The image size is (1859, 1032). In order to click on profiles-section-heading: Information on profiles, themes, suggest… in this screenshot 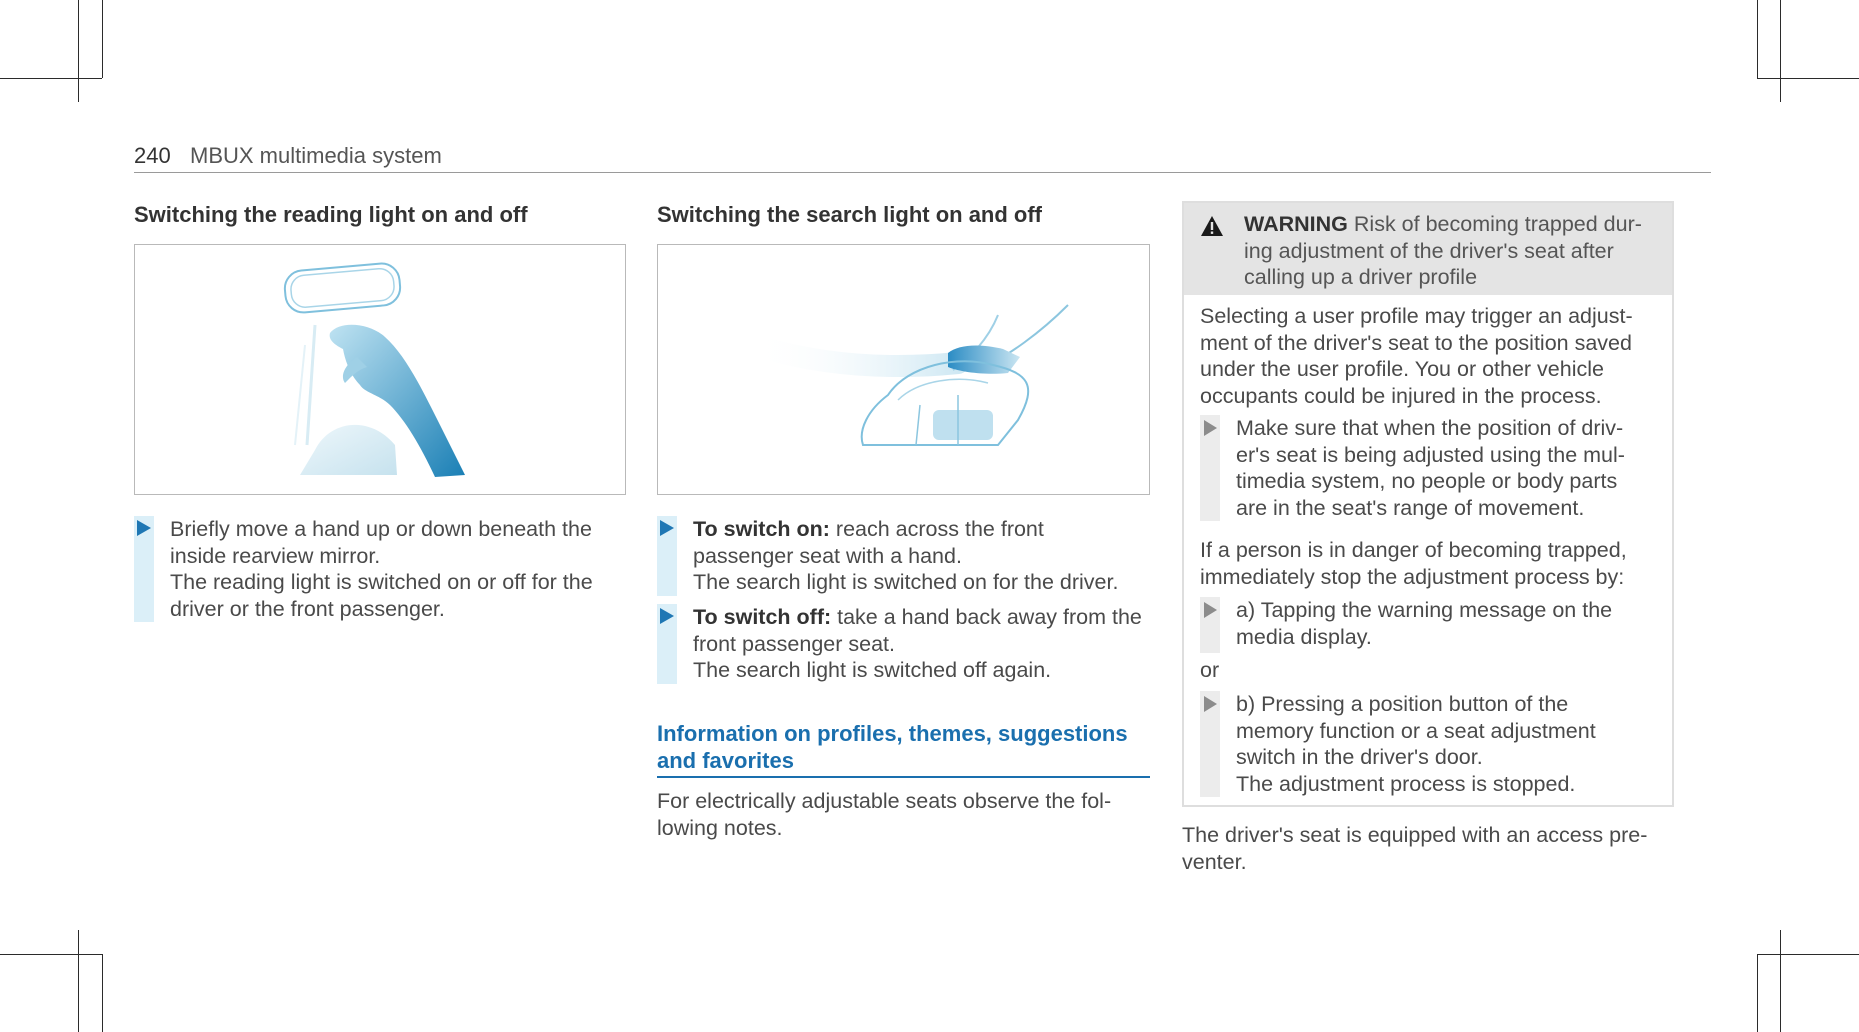, I will do `click(892, 747)`.